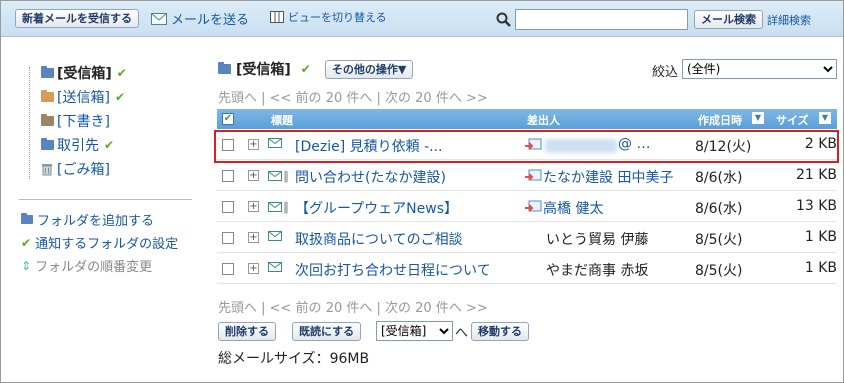 The image size is (844, 383). Describe the element at coordinates (601, 19) in the screenshot. I see `search-input` at that location.